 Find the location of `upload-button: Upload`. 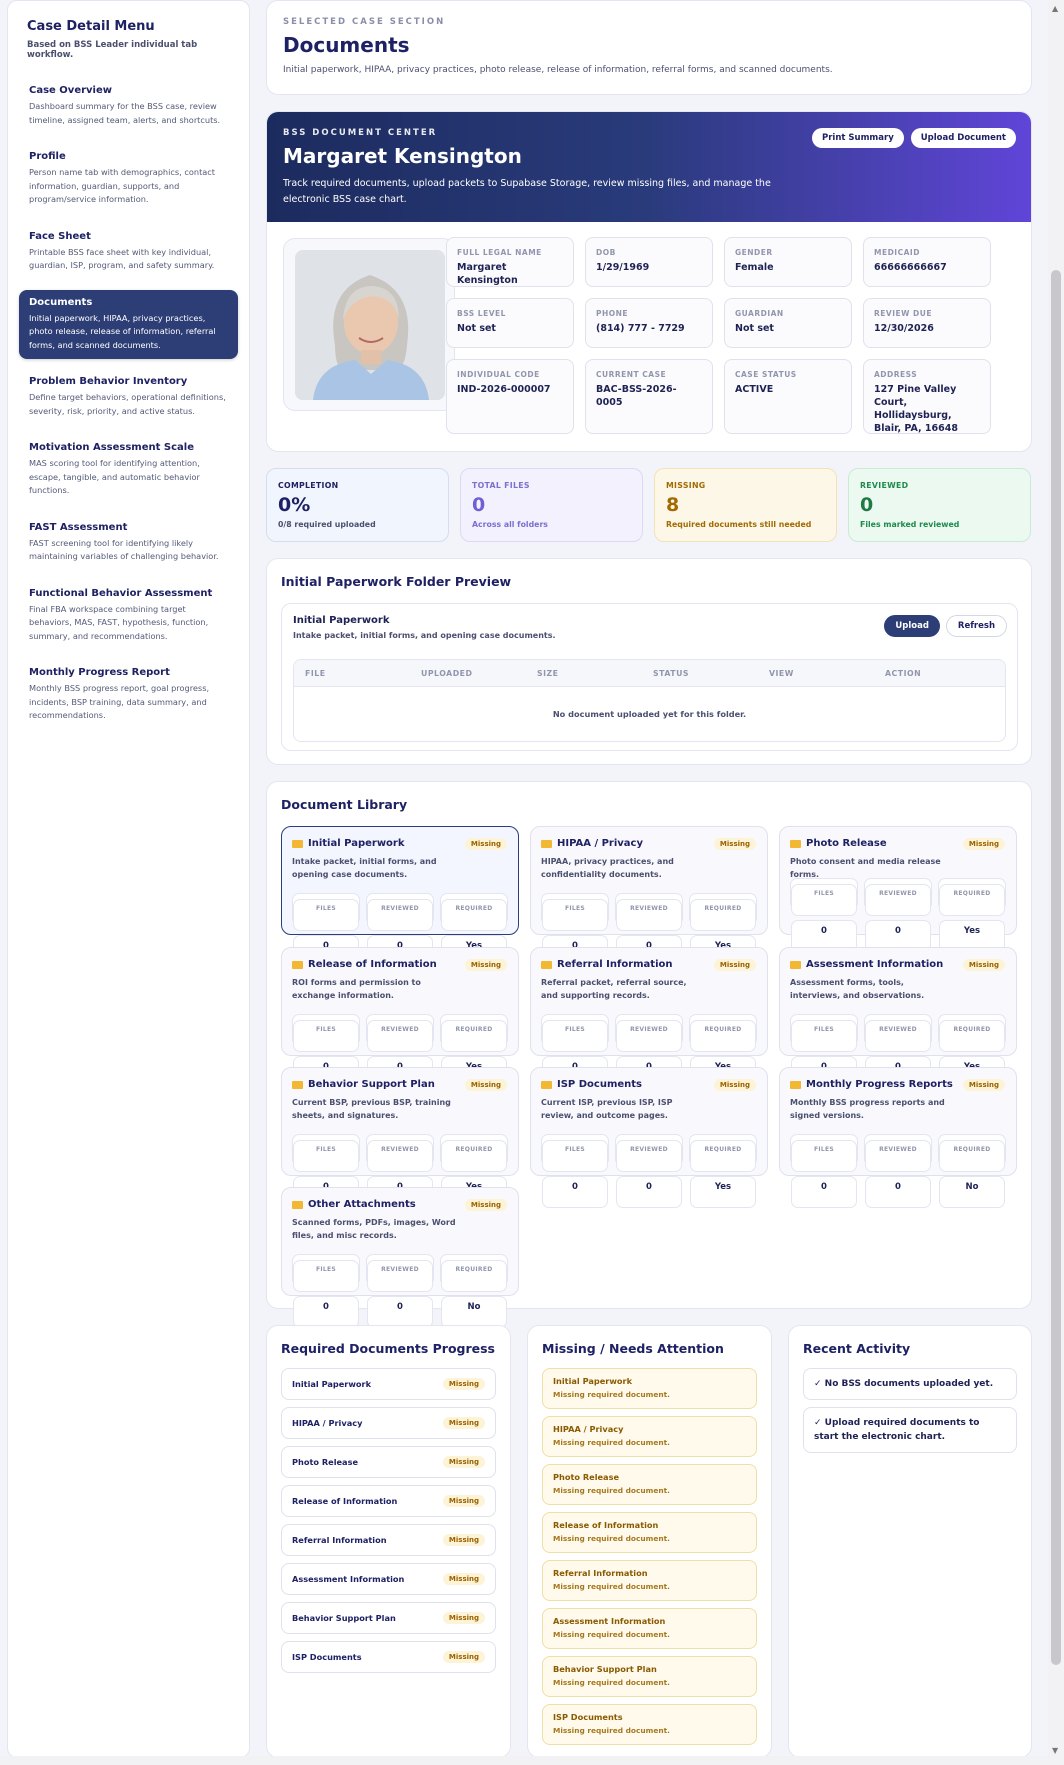

upload-button: Upload is located at coordinates (912, 626).